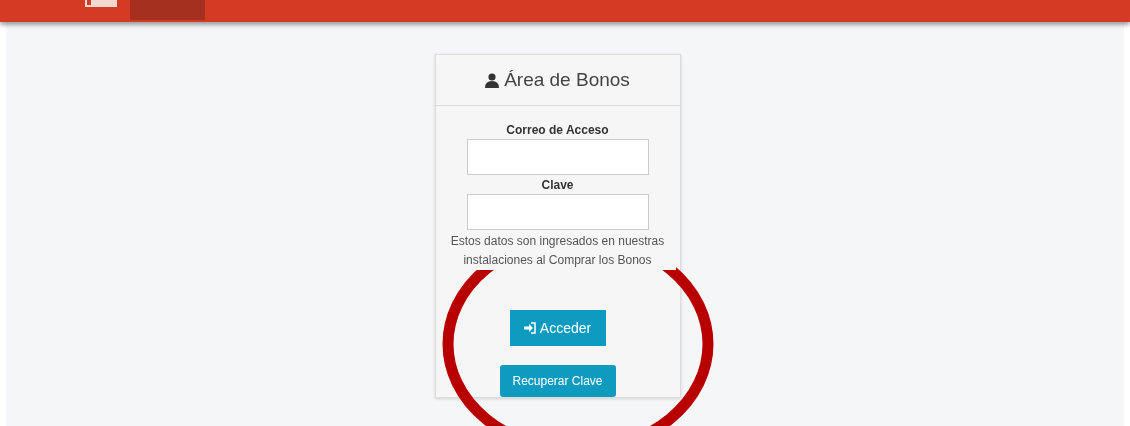  What do you see at coordinates (557, 130) in the screenshot?
I see `field-label: Correo de Acceso` at bounding box center [557, 130].